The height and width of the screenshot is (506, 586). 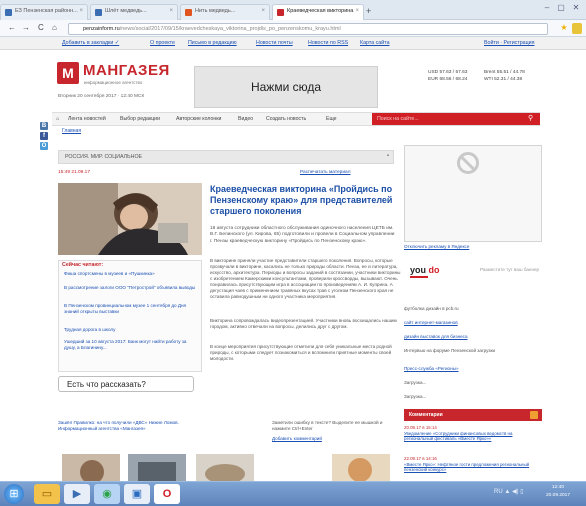 What do you see at coordinates (371, 11) in the screenshot?
I see `new-tab-button: +` at bounding box center [371, 11].